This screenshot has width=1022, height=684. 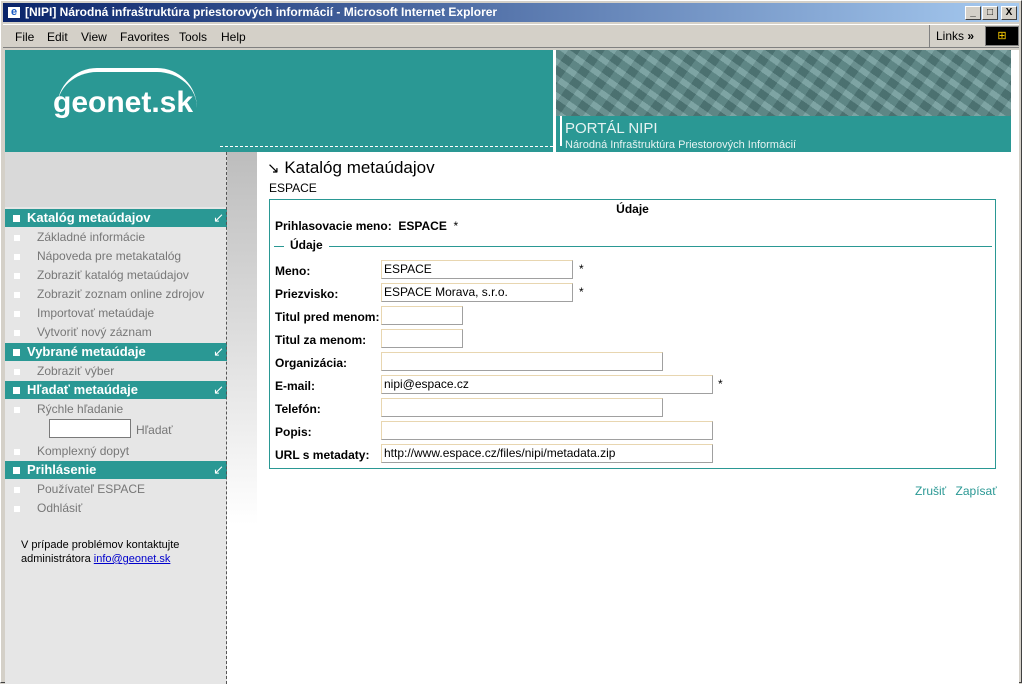 I want to click on meno-input: ESPACE, so click(x=477, y=269).